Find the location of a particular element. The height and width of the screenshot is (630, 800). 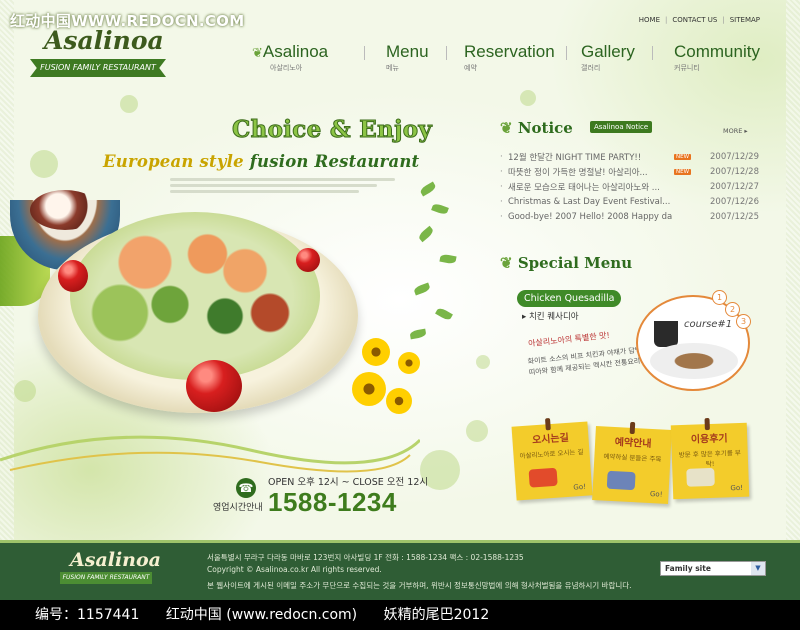

course-label: course#1 is located at coordinates (708, 324).